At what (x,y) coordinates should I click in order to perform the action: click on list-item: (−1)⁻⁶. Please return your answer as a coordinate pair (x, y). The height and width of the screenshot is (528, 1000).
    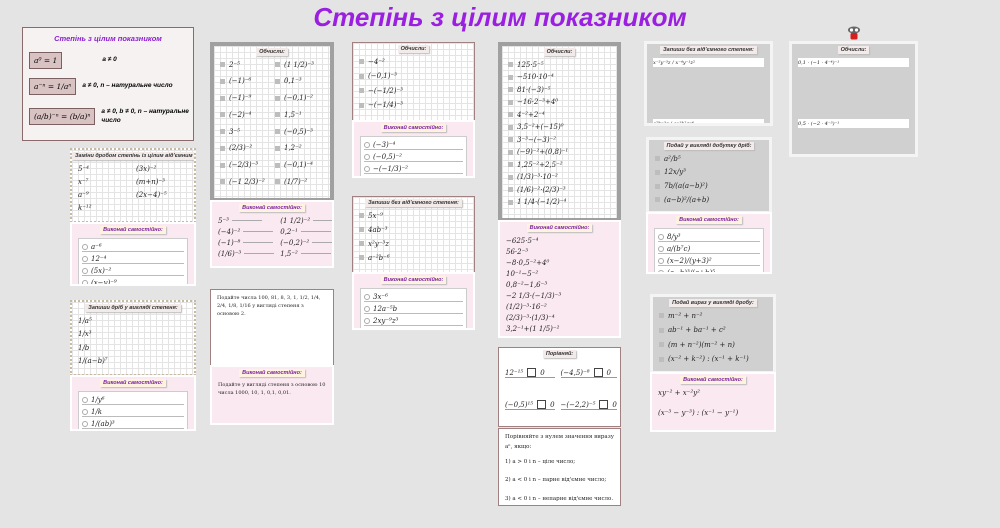
    Looking at the image, I should click on (244, 81).